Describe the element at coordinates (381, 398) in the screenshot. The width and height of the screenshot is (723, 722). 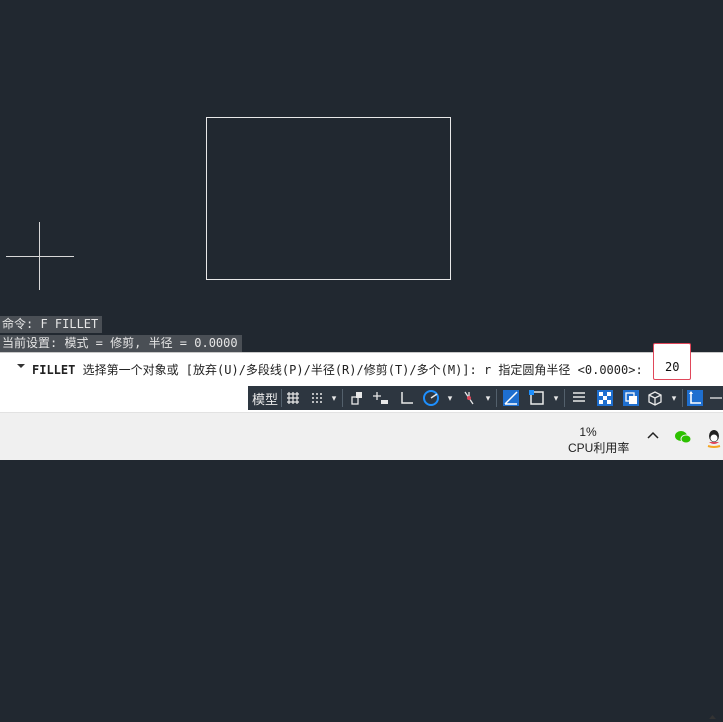
I see `dynamic-input-icon` at that location.